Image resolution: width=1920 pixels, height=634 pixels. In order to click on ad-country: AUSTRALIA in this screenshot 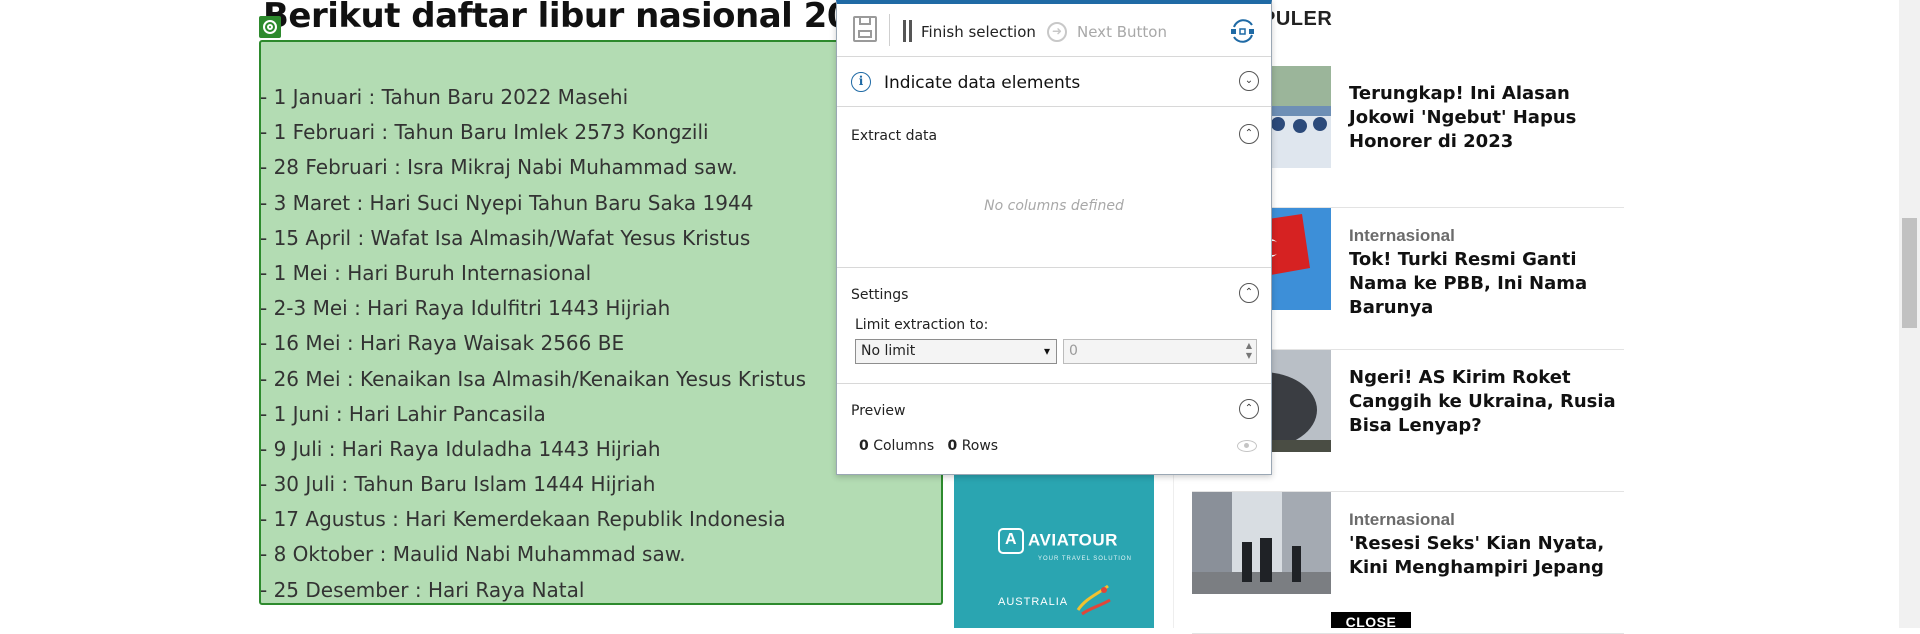, I will do `click(1033, 602)`.